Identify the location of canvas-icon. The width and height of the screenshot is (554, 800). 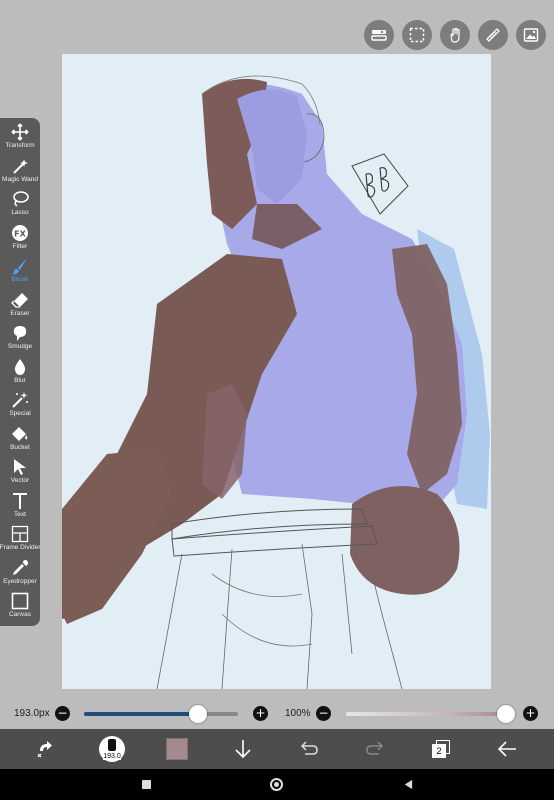
(20, 601).